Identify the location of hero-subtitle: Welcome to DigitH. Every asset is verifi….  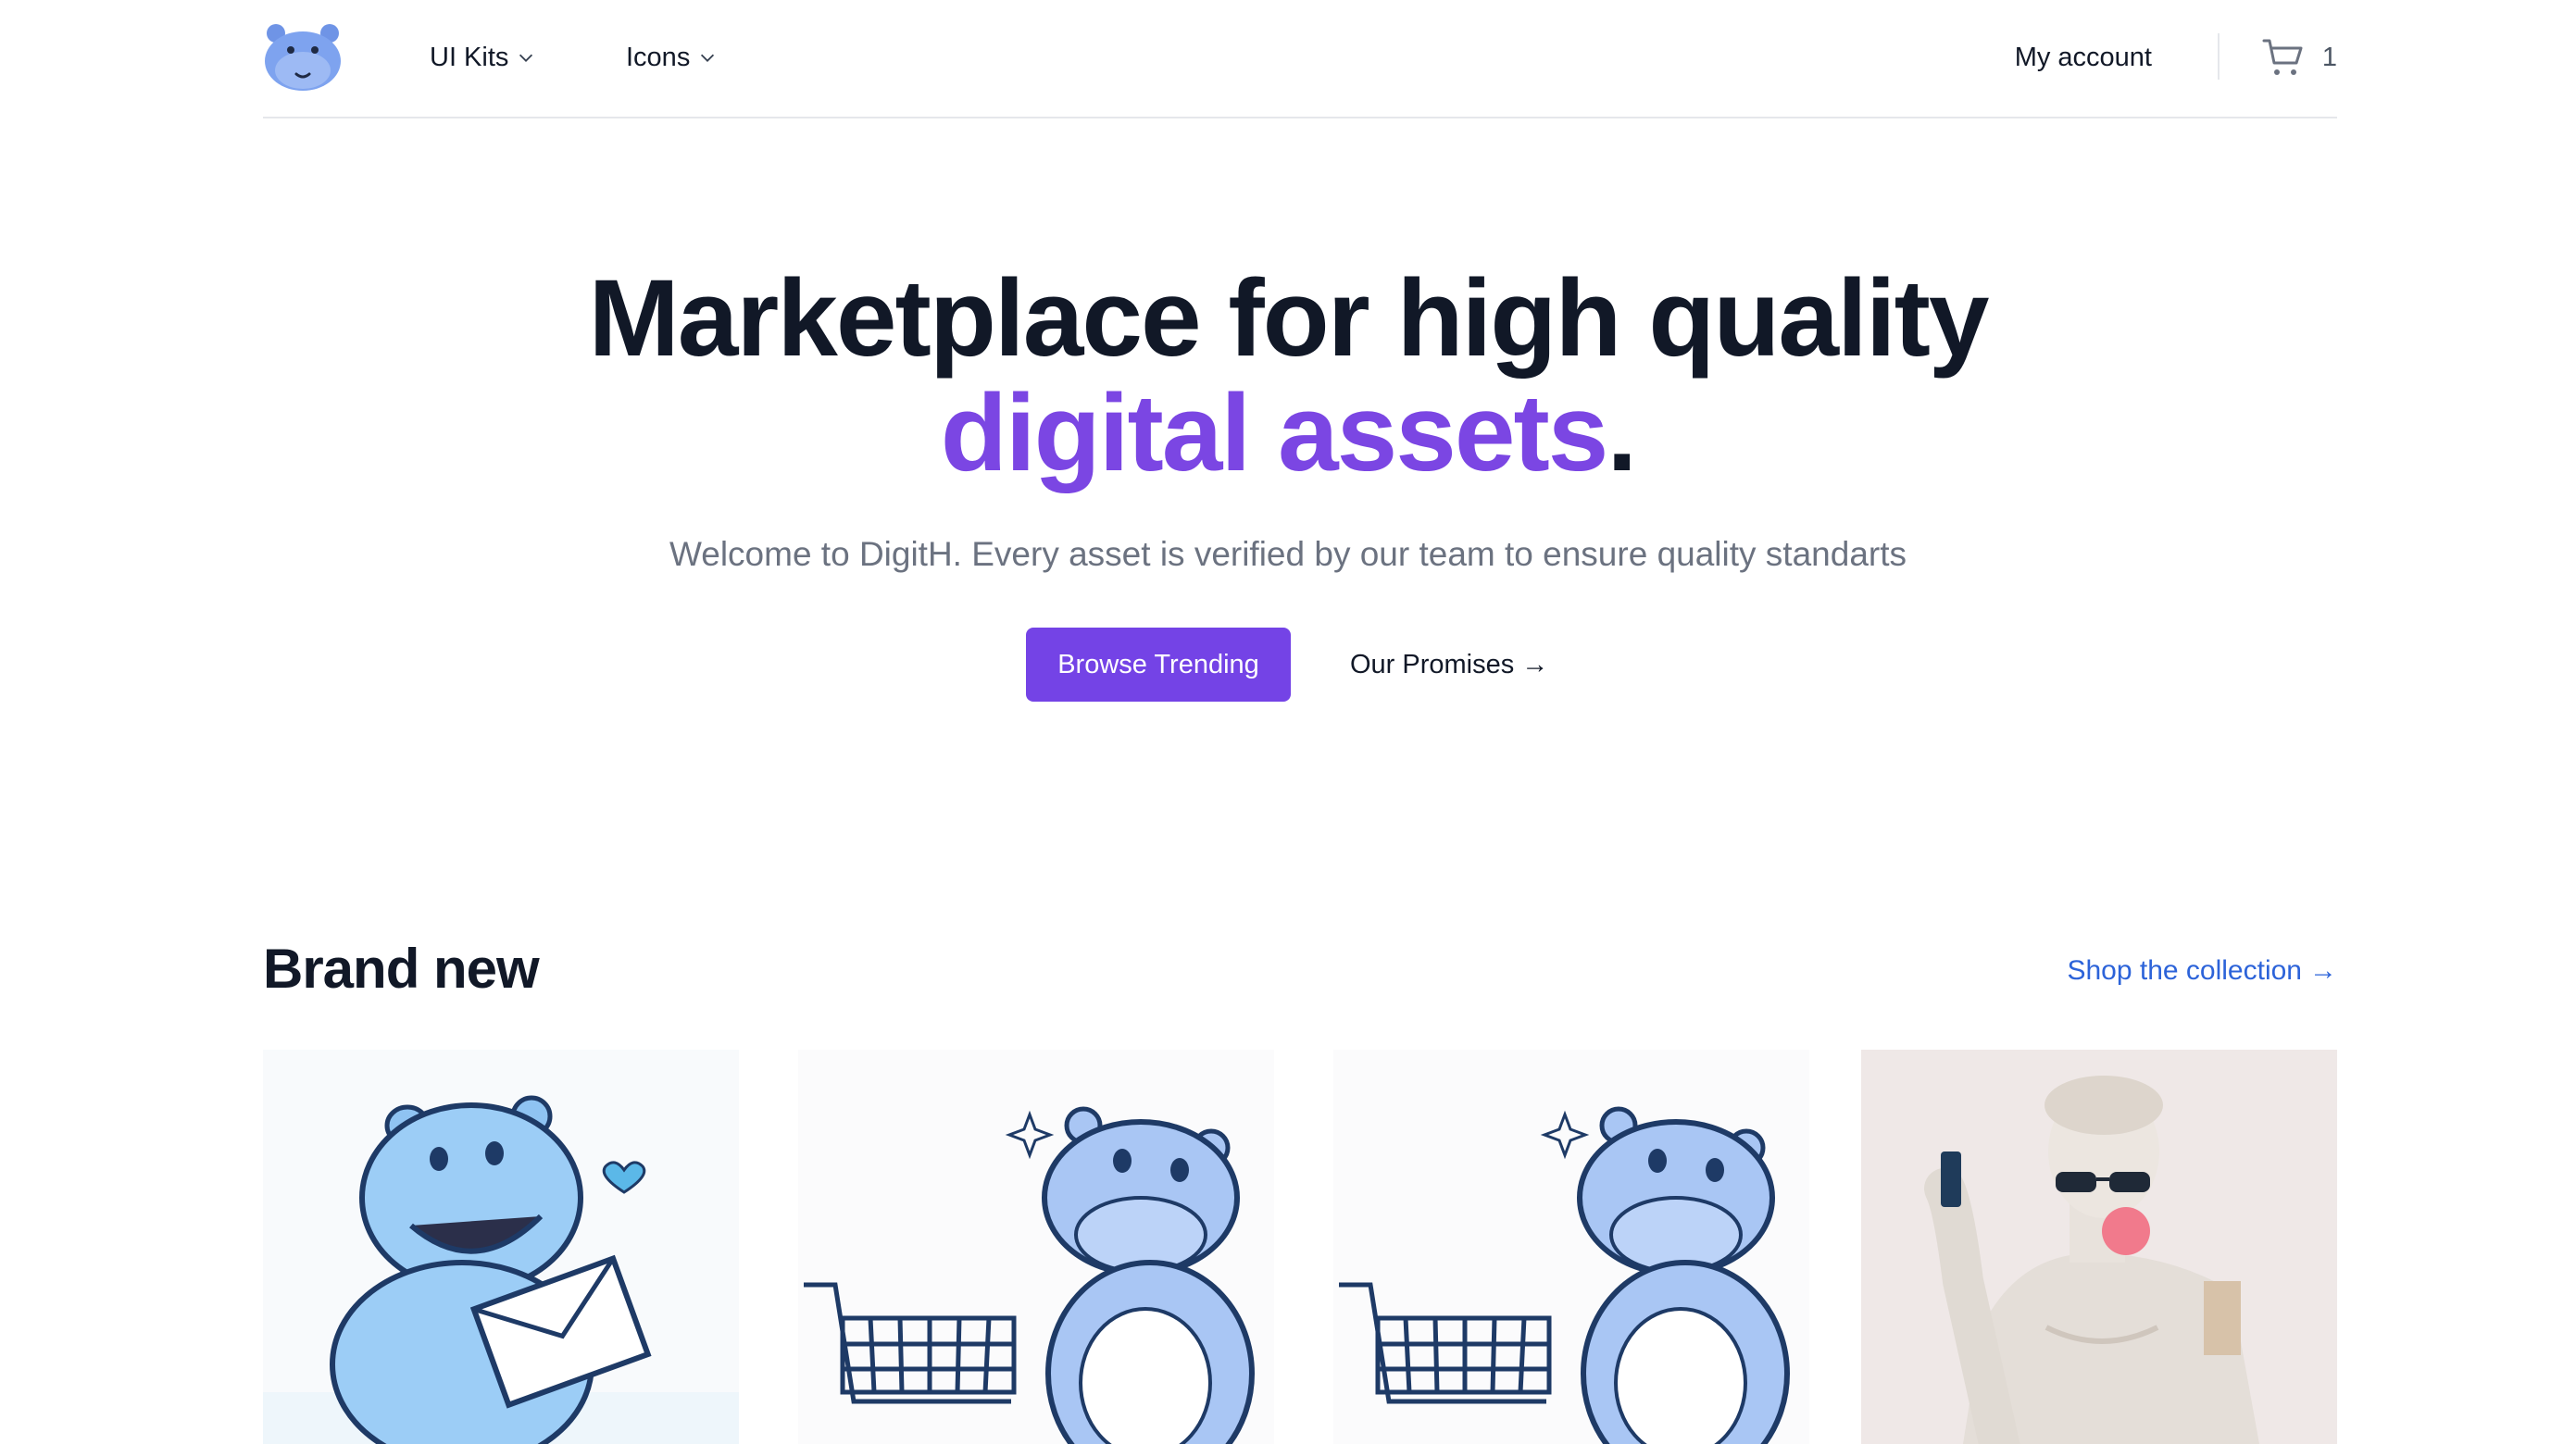
(1288, 554).